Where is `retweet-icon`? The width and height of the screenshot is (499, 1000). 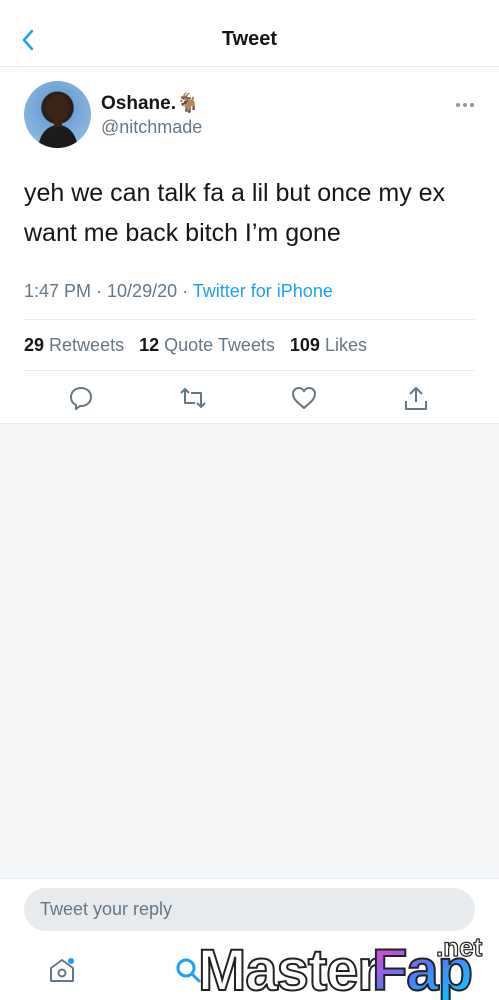 retweet-icon is located at coordinates (193, 398).